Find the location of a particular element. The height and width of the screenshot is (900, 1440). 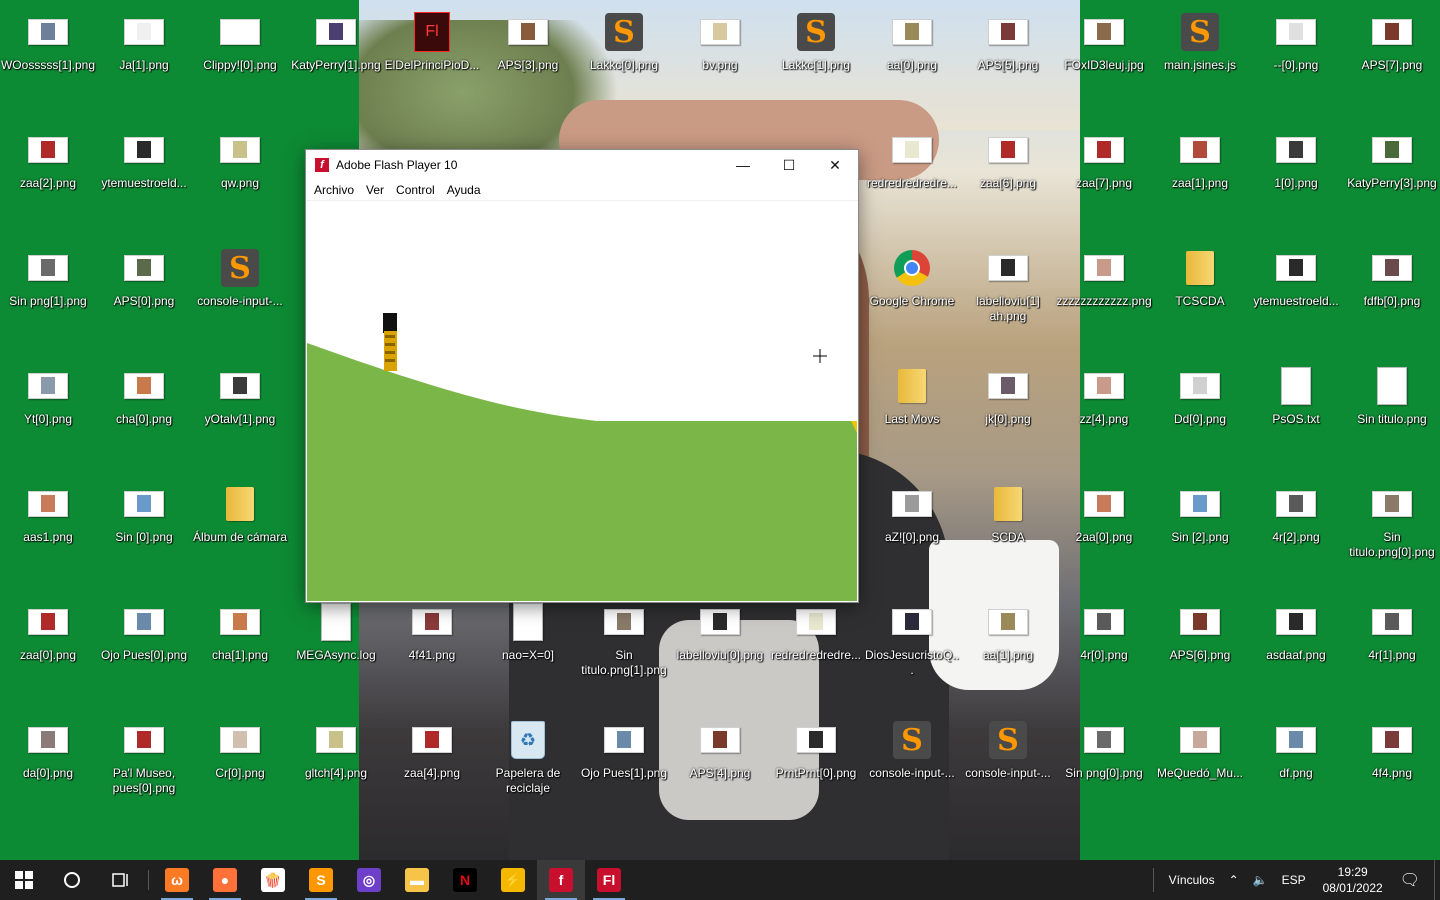

desktop-icon: Dd[0].png is located at coordinates (1200, 413).